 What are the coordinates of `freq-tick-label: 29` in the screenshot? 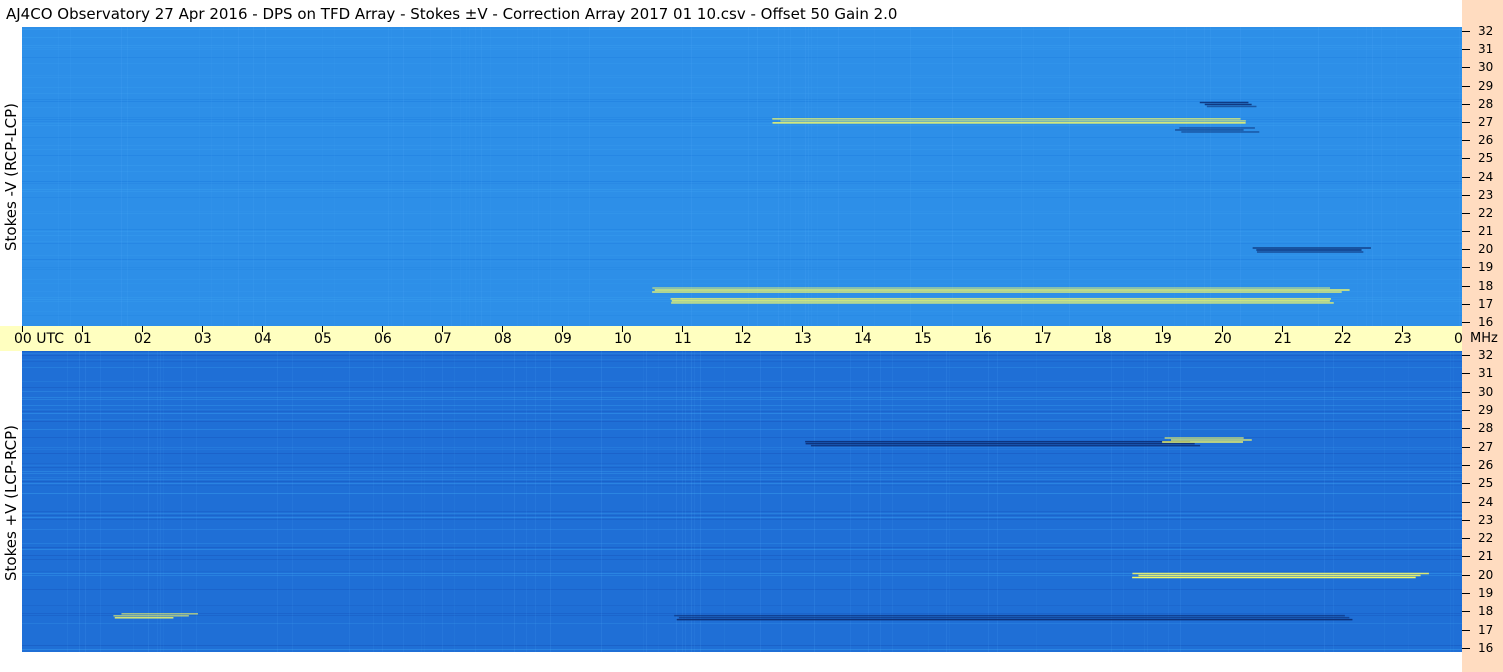 It's located at (1486, 409).